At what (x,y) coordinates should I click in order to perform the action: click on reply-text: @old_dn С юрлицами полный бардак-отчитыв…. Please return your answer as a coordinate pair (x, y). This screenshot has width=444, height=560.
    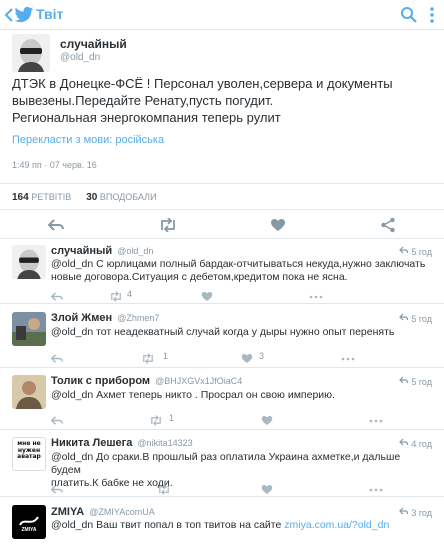
    Looking at the image, I should click on (242, 271).